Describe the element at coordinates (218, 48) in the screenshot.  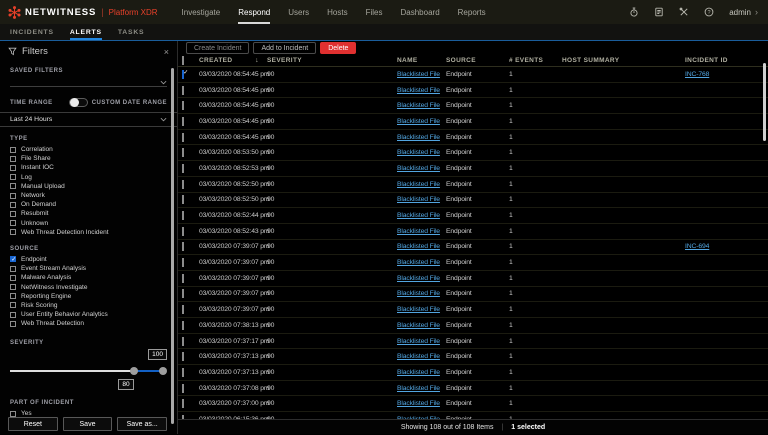
I see `create-incident-button: Create Incident` at that location.